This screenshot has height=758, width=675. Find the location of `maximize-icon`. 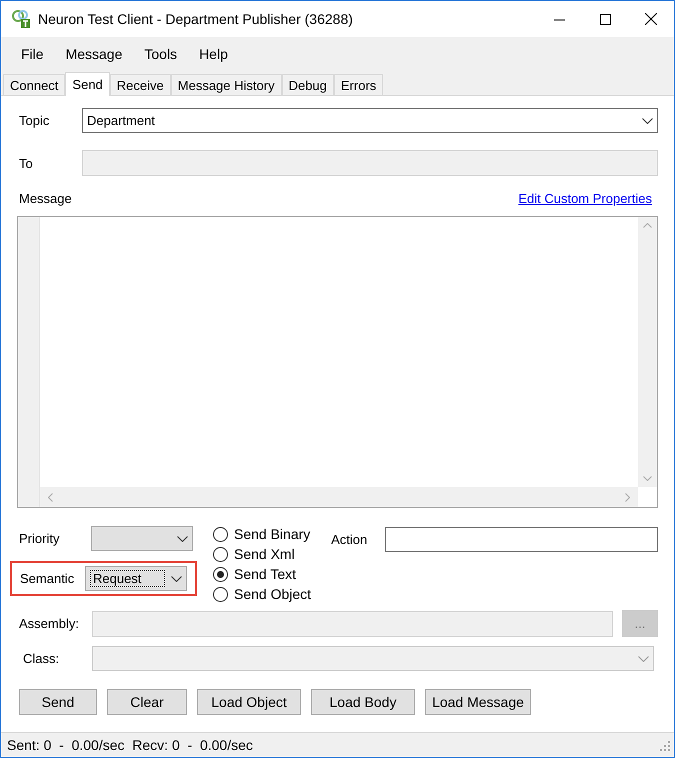

maximize-icon is located at coordinates (605, 19).